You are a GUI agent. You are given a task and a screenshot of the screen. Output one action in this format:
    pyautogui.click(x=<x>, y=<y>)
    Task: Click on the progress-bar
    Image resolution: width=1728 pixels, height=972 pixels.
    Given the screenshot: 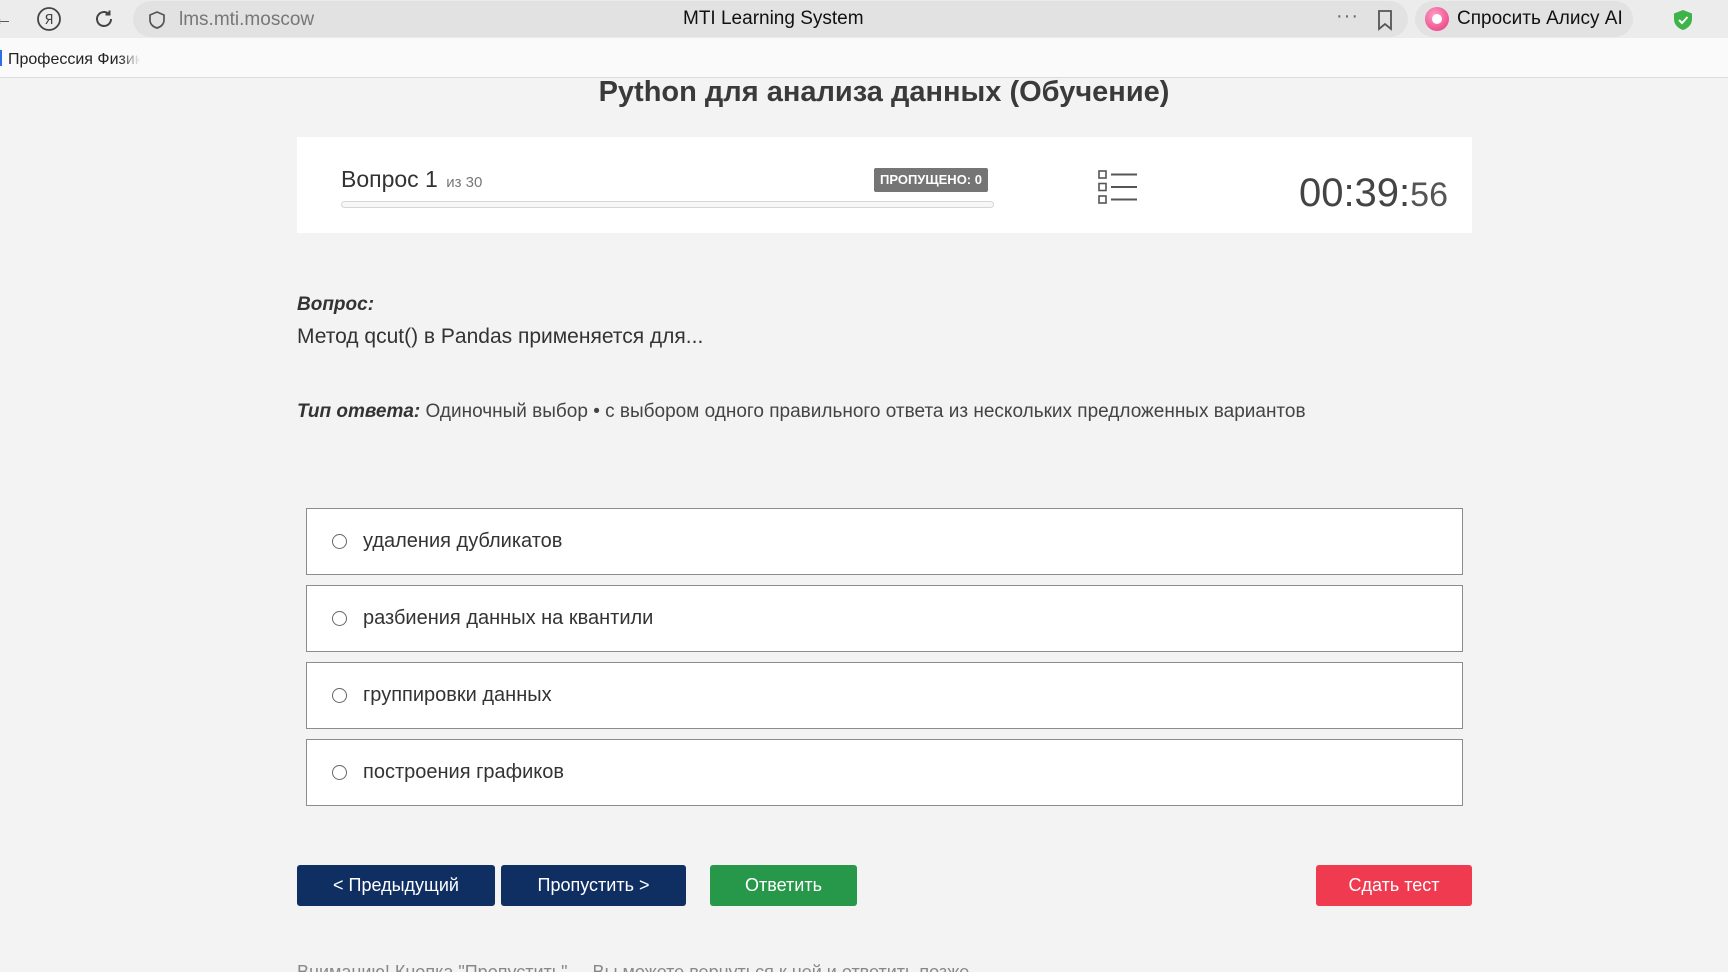 What is the action you would take?
    pyautogui.click(x=667, y=204)
    